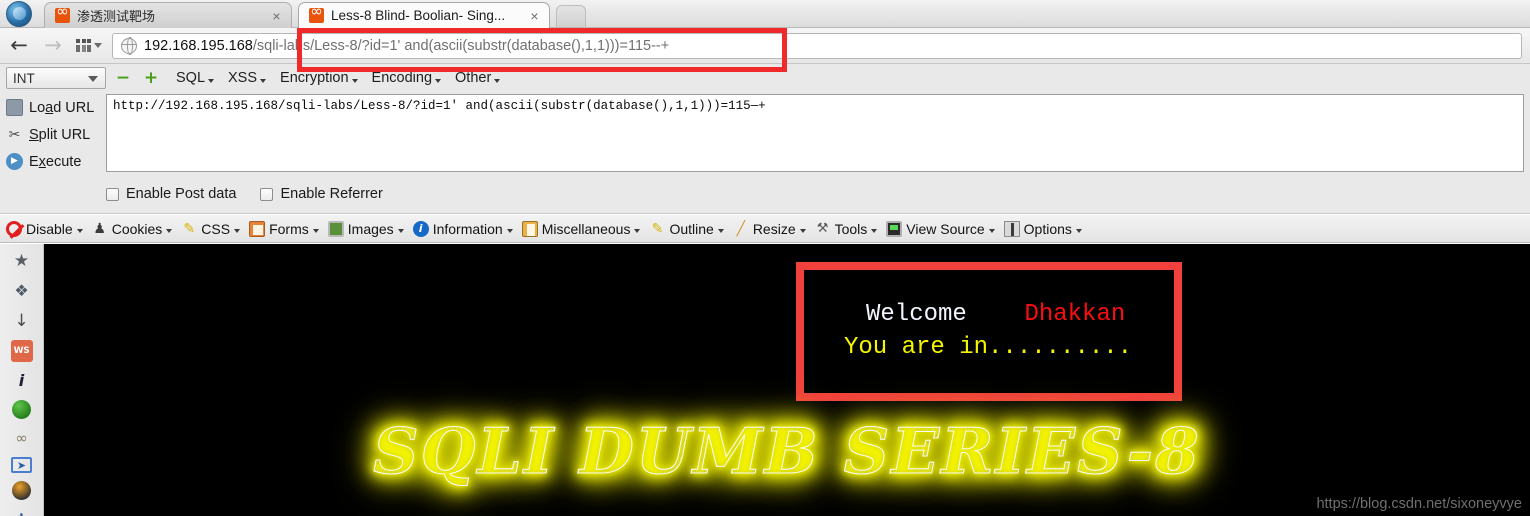 Image resolution: width=1530 pixels, height=516 pixels. I want to click on enable-post-data-checkbox: Enable Post data, so click(171, 194).